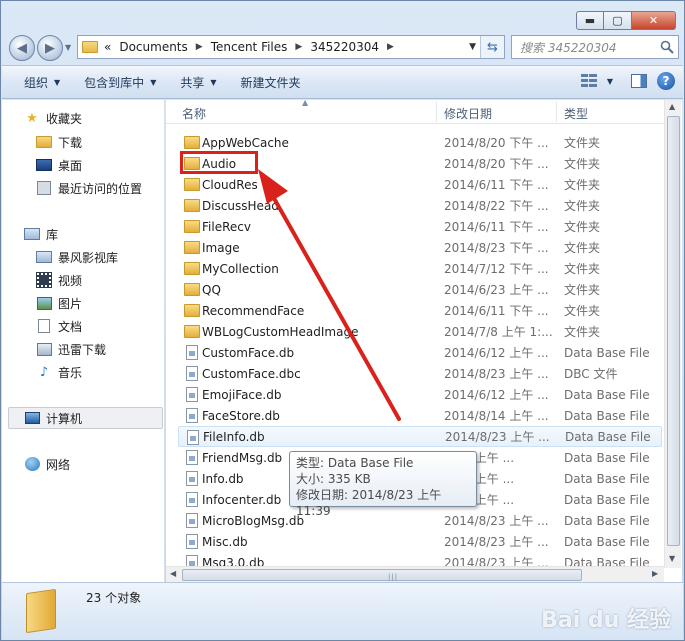 The image size is (685, 641). I want to click on chevron-down-icon: ▼, so click(213, 82).